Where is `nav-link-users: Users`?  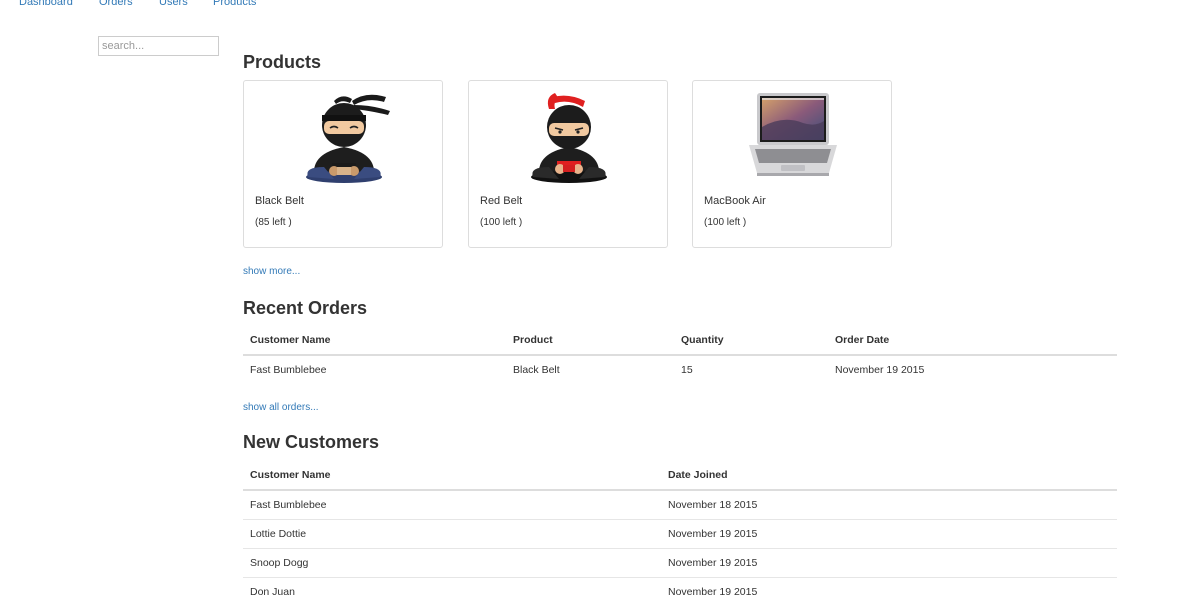
nav-link-users: Users is located at coordinates (173, 4).